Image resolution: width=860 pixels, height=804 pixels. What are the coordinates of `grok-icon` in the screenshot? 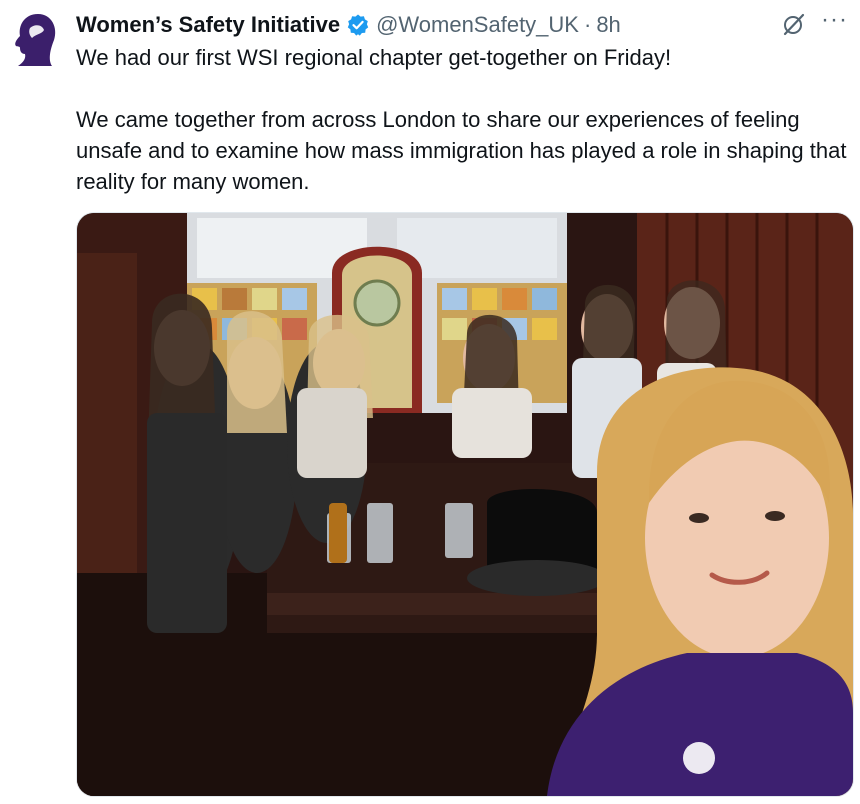 It's located at (794, 25).